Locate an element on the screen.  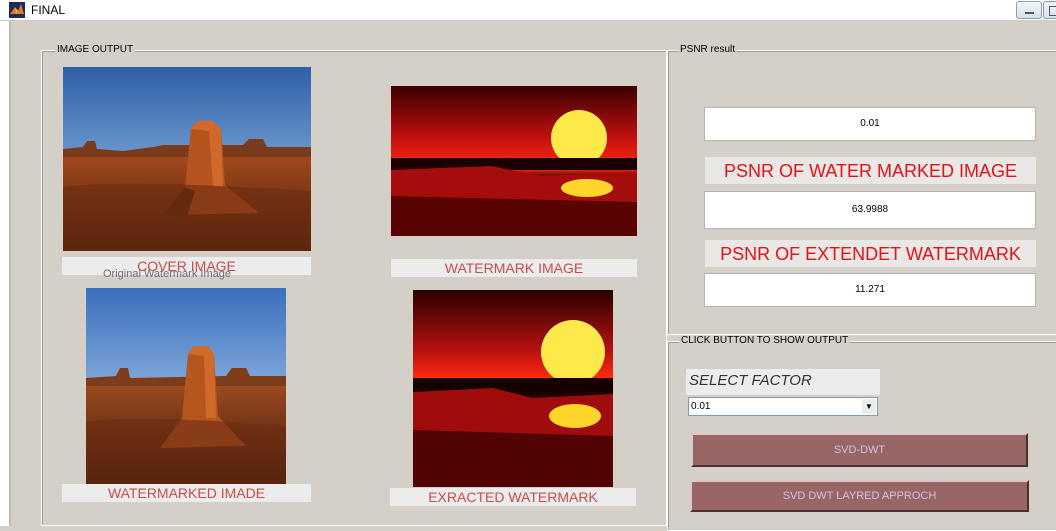
select-factor-label: SELECT FACTOR is located at coordinates (783, 382).